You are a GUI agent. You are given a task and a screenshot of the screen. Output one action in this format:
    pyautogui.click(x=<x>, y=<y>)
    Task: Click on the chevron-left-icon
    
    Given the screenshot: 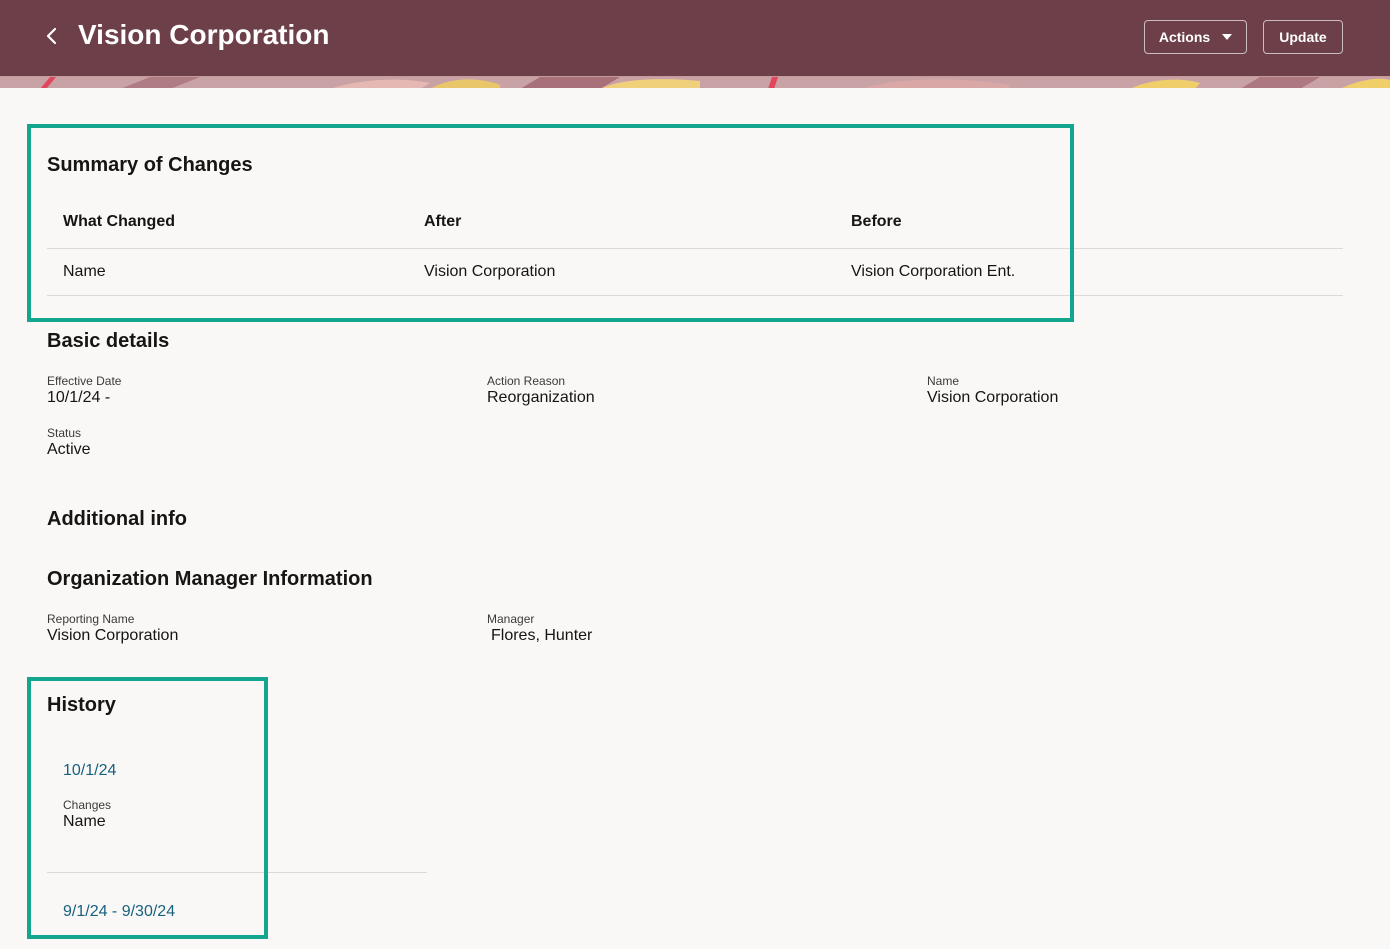 What is the action you would take?
    pyautogui.click(x=52, y=38)
    